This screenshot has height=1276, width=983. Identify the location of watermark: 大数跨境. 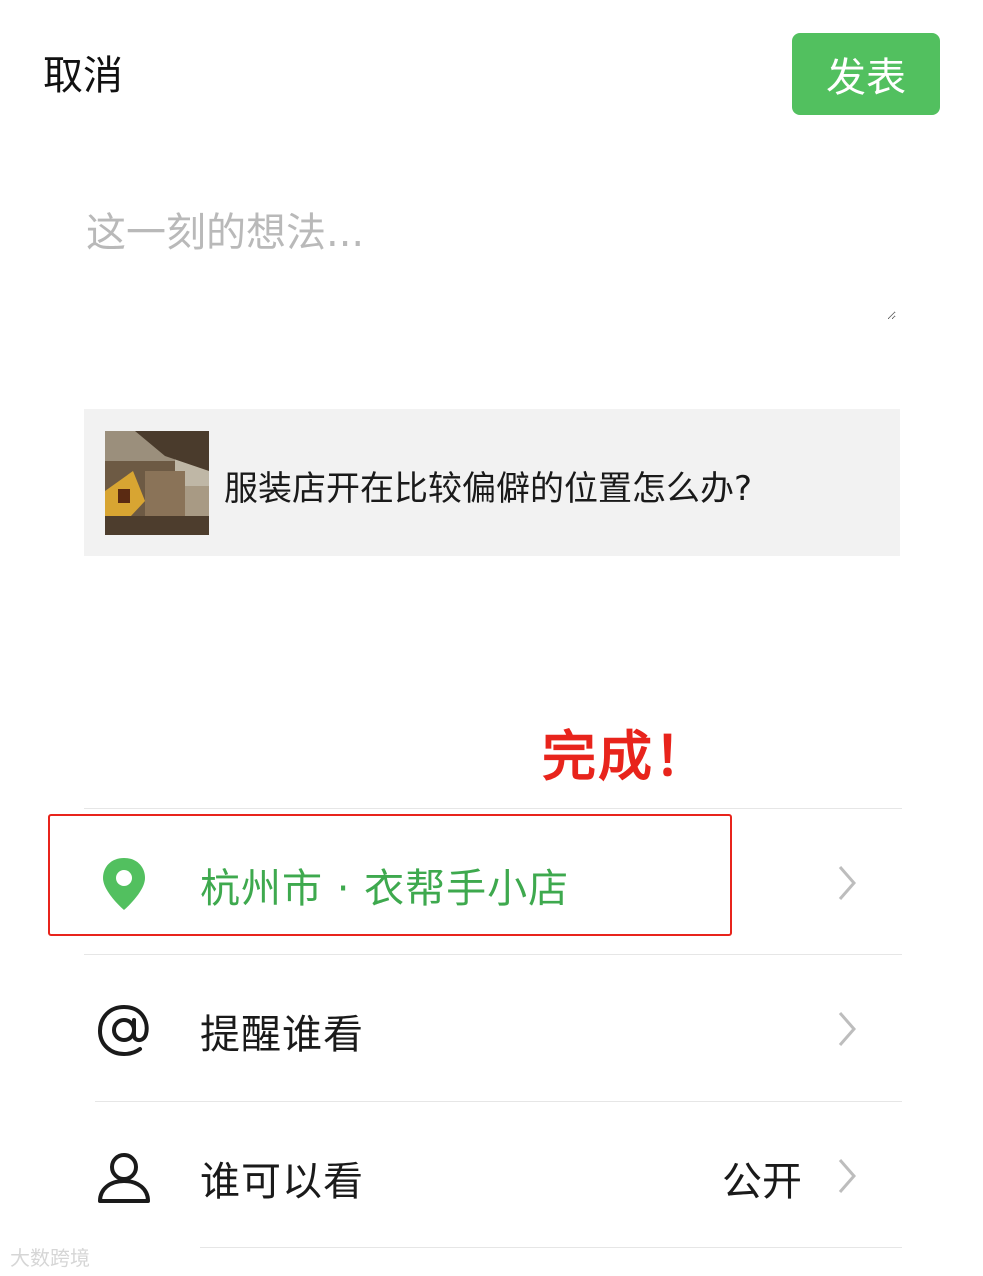
(50, 1258).